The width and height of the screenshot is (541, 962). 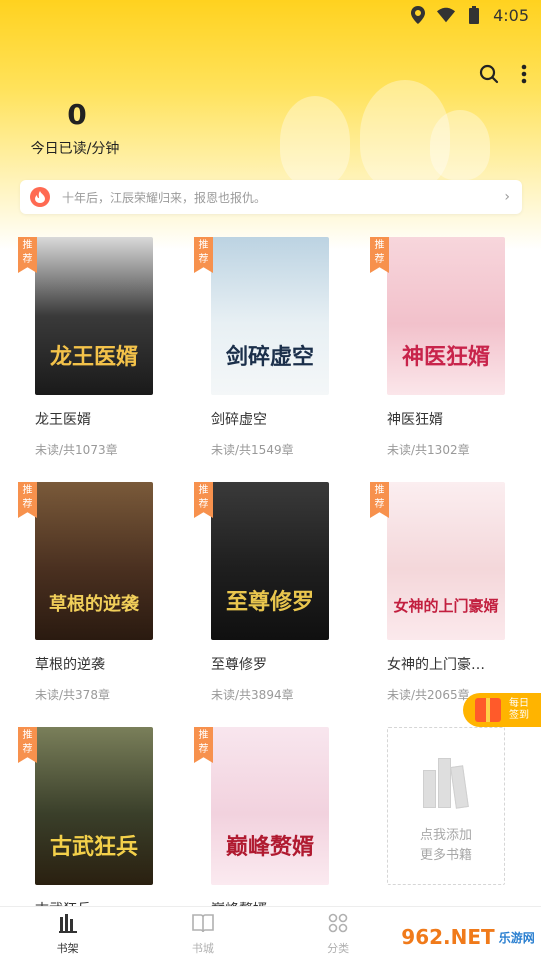 What do you see at coordinates (338, 948) in the screenshot?
I see `tab-label: 分类` at bounding box center [338, 948].